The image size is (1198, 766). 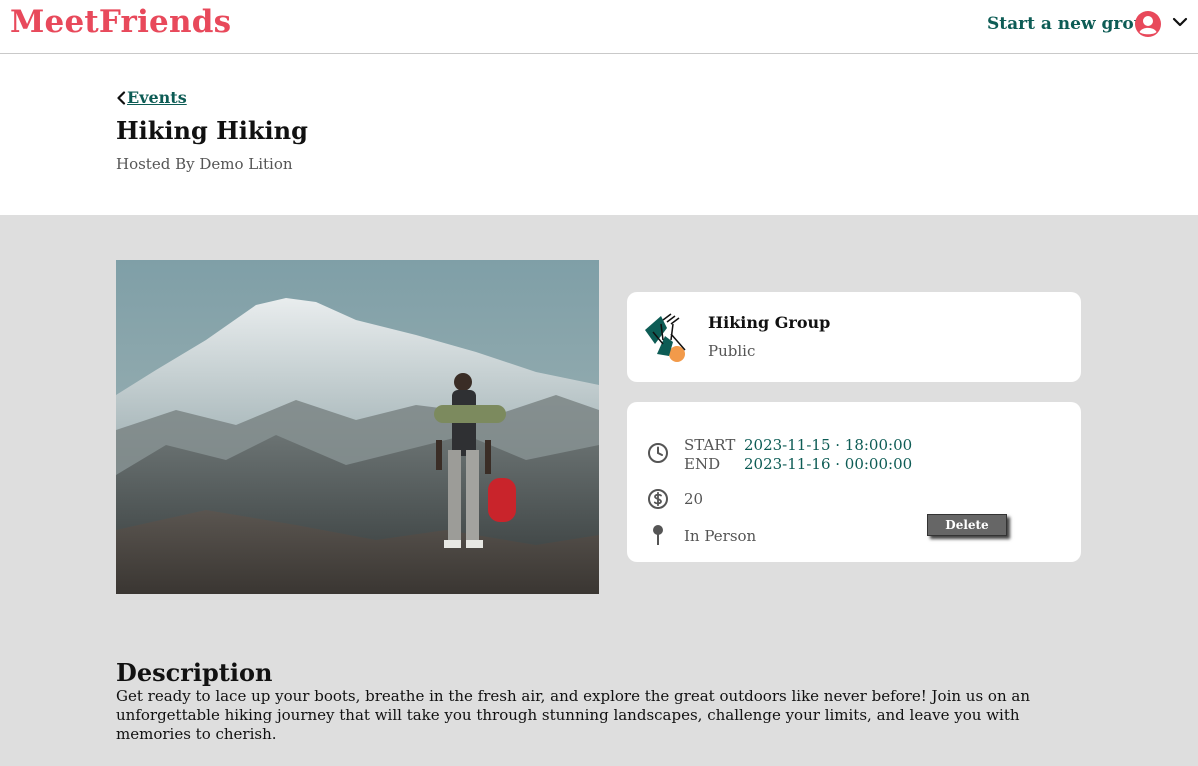 What do you see at coordinates (204, 164) in the screenshot?
I see `hosted-by-text: Hosted By Demo Lition` at bounding box center [204, 164].